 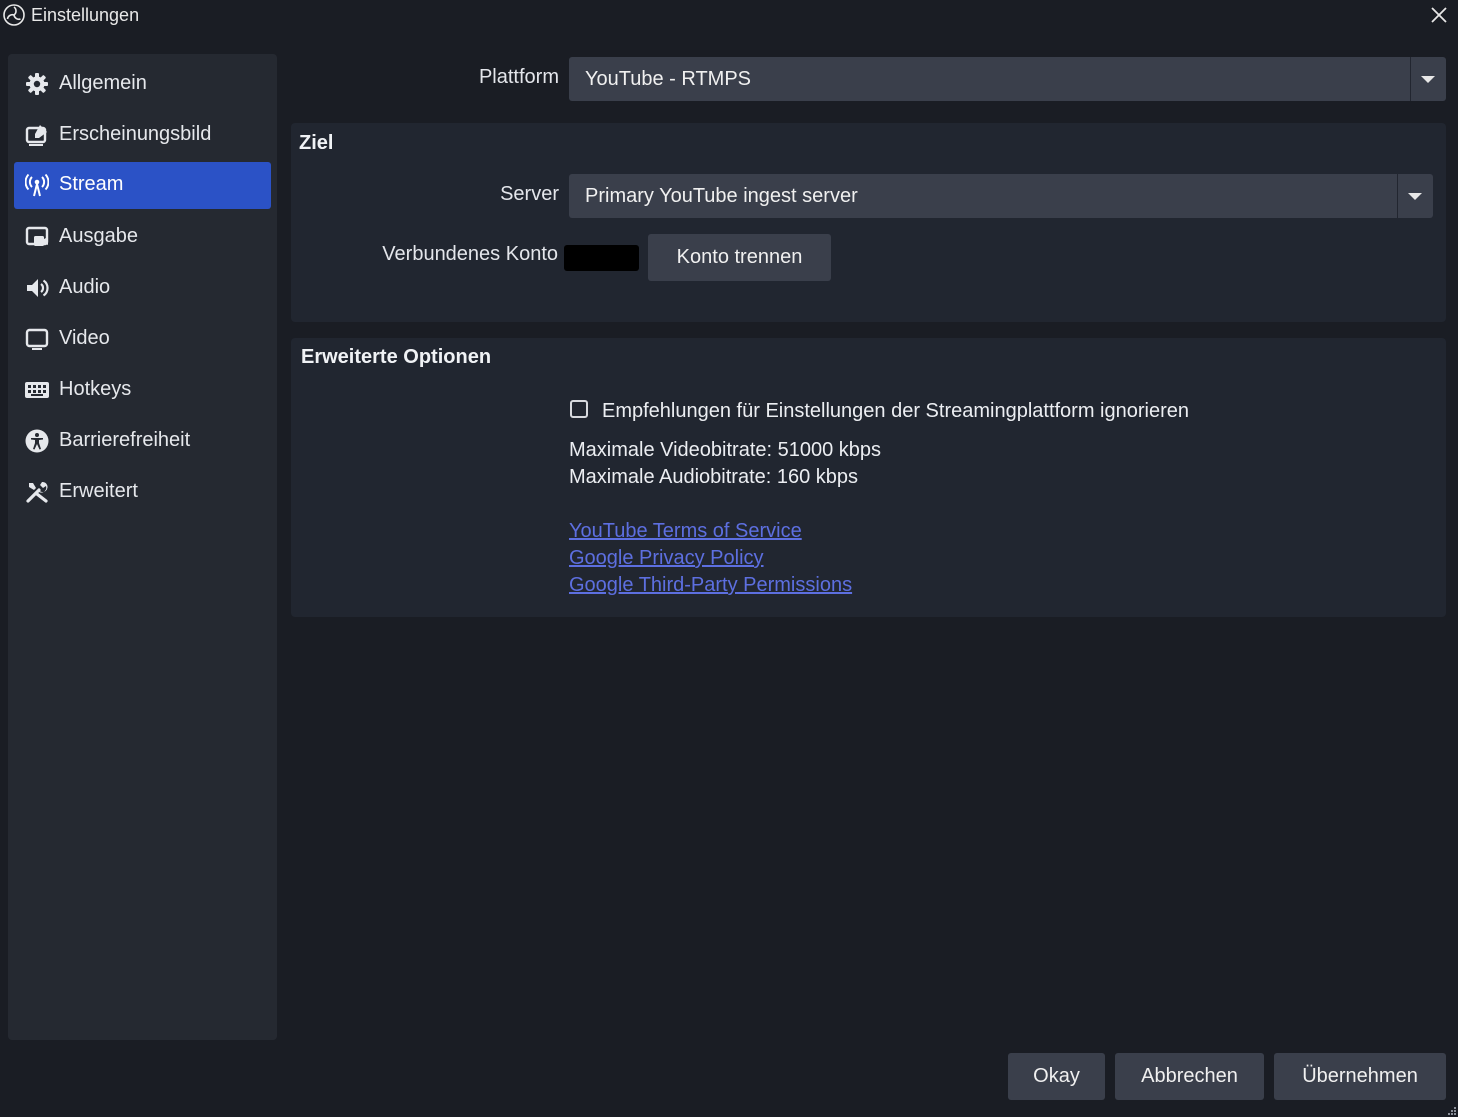 I want to click on resize-grip-icon, so click(x=1451, y=1110).